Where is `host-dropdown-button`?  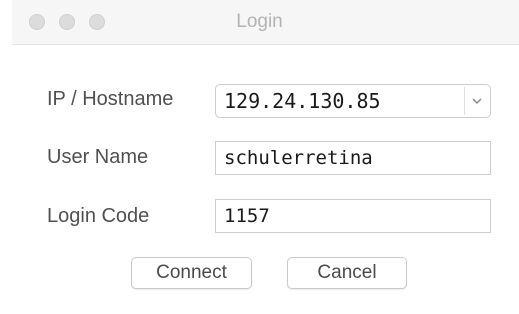
host-dropdown-button is located at coordinates (476, 101).